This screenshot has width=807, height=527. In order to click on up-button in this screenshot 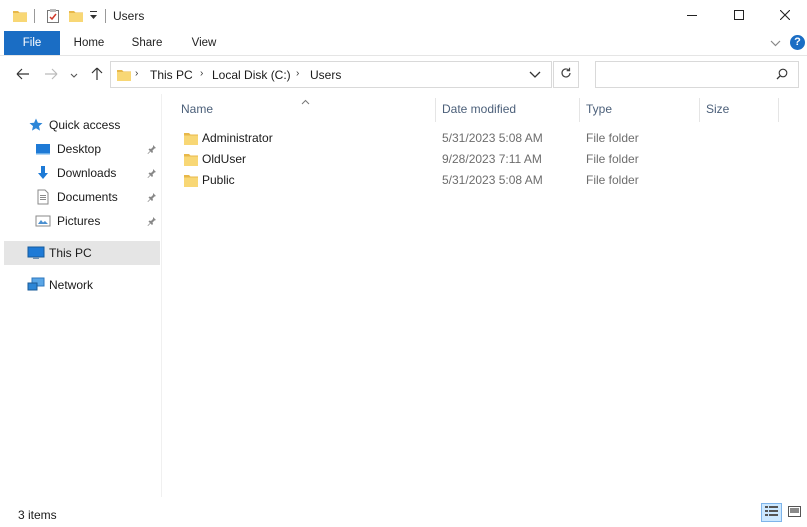, I will do `click(97, 75)`.